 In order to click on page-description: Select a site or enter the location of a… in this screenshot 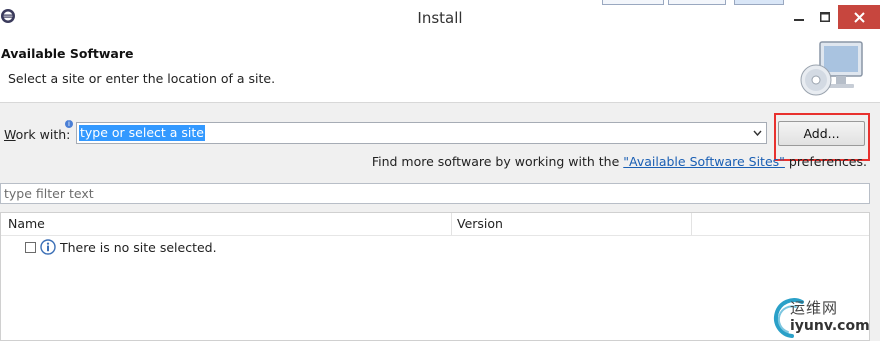, I will do `click(142, 78)`.